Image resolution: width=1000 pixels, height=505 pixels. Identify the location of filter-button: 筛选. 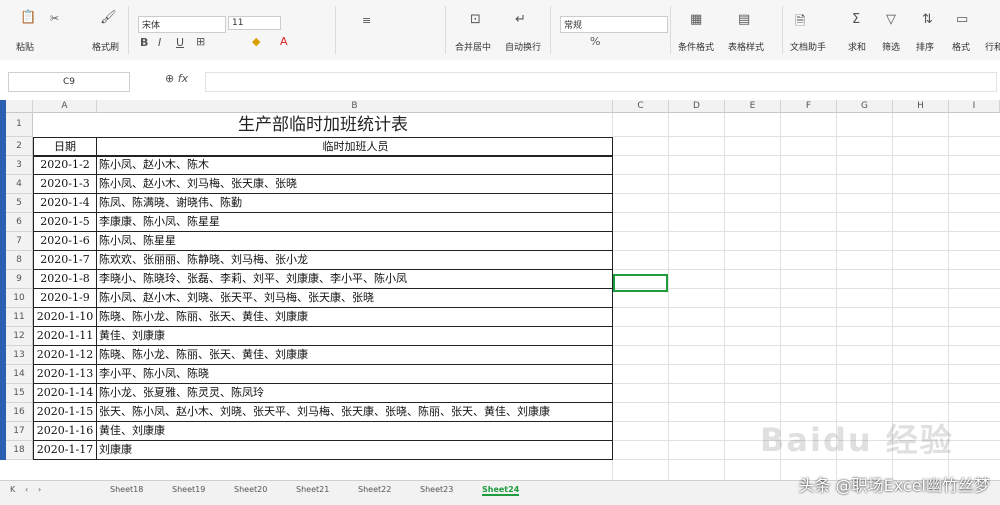
(891, 46).